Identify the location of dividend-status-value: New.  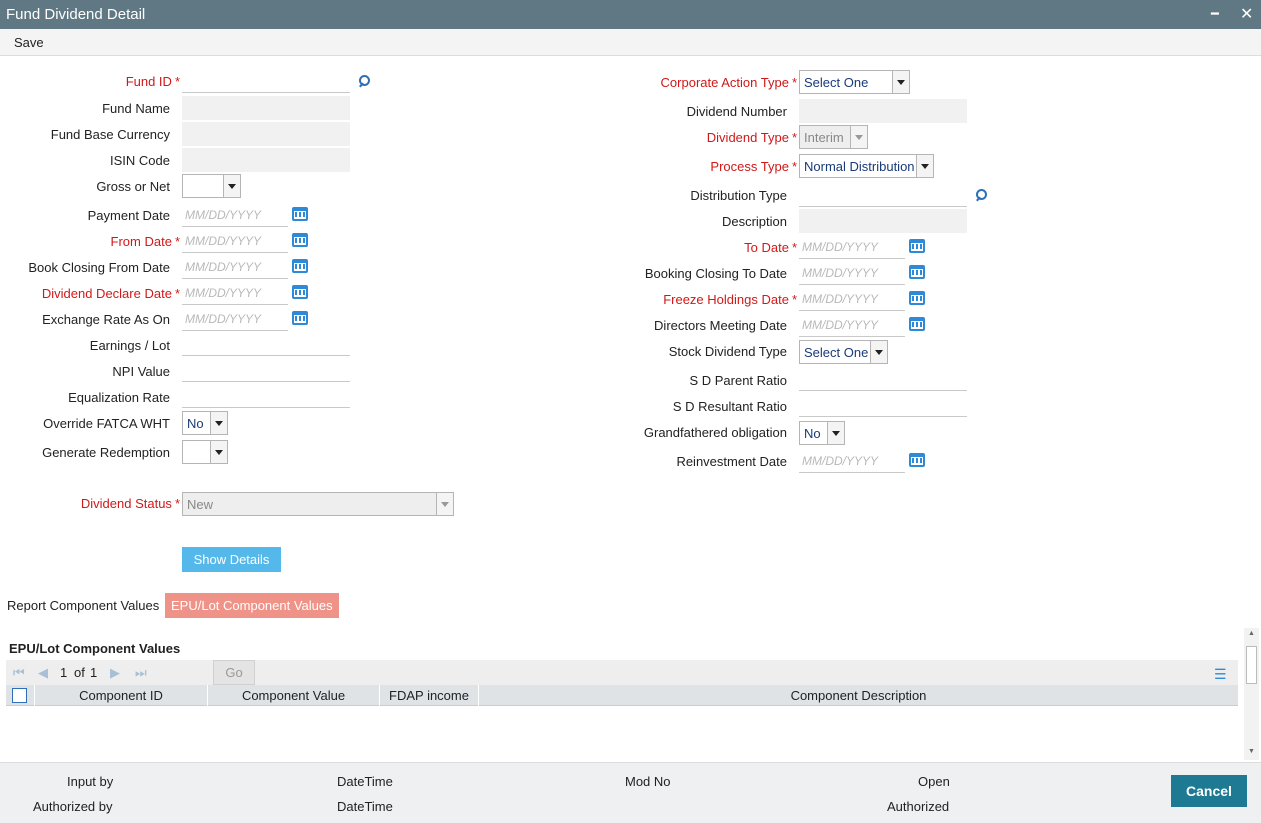
(200, 504).